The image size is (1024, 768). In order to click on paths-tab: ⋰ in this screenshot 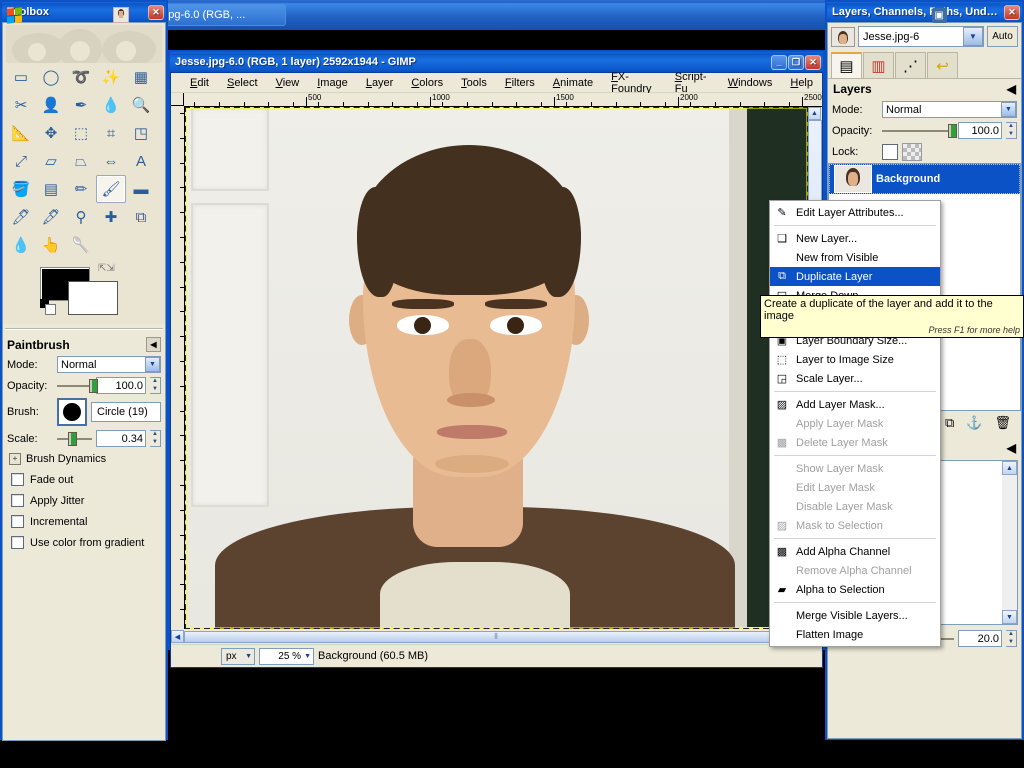, I will do `click(910, 65)`.